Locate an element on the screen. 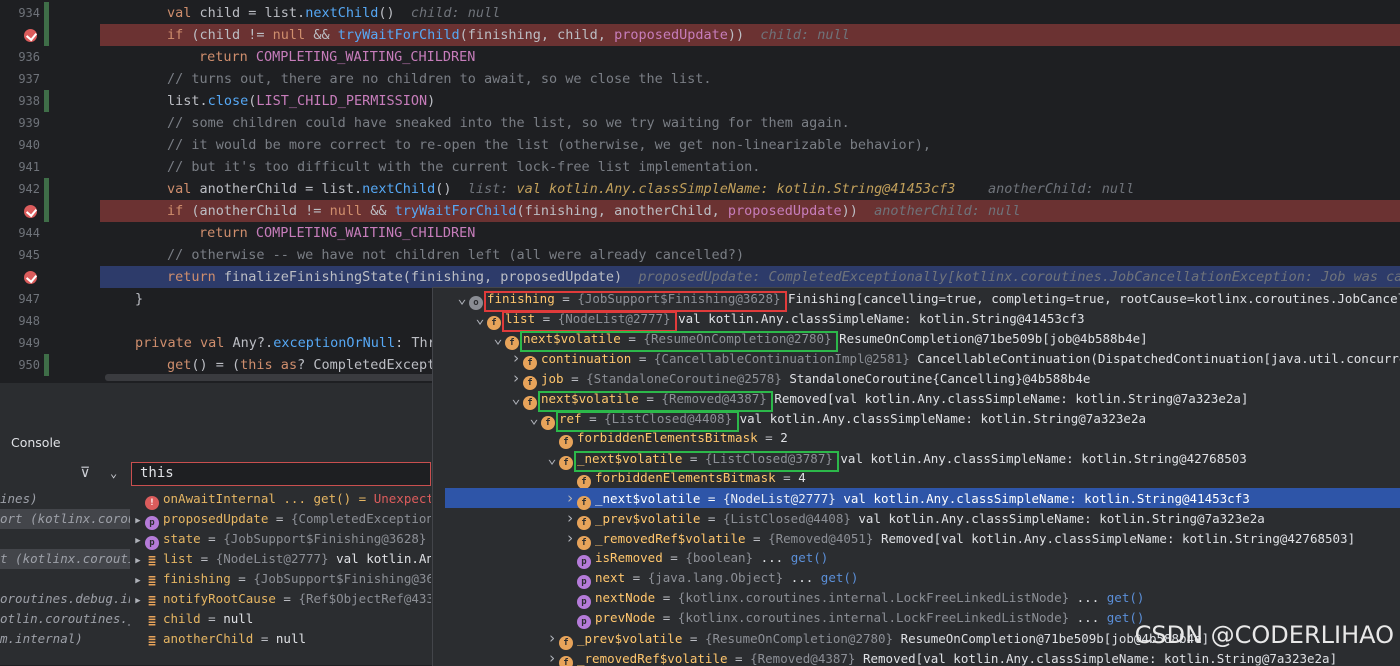  filter-icon: ⊽ is located at coordinates (87, 473).